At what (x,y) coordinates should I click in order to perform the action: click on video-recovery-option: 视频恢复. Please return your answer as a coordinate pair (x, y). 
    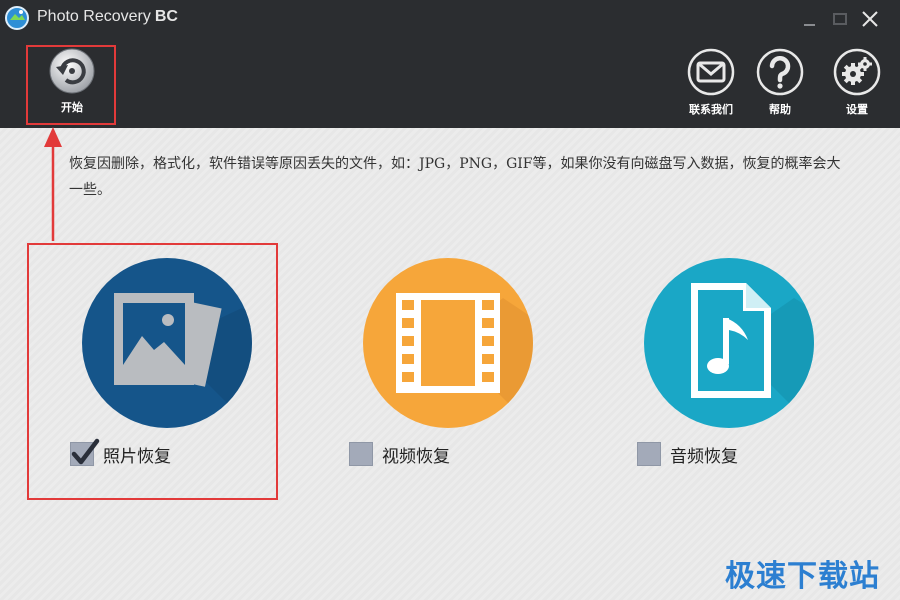
    Looking at the image, I should click on (399, 454).